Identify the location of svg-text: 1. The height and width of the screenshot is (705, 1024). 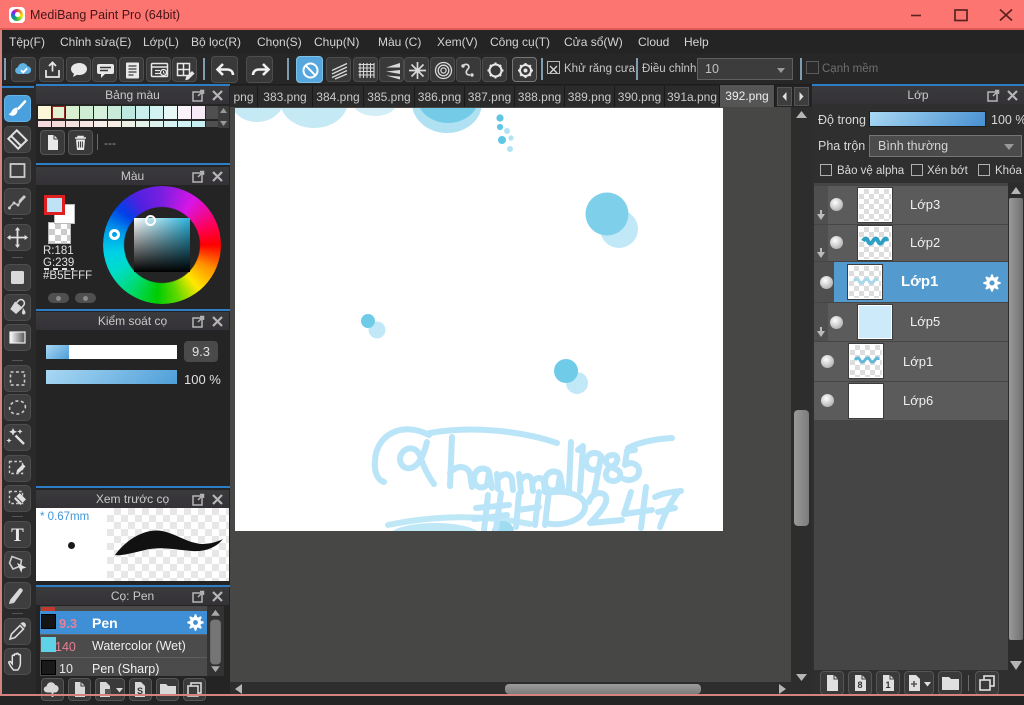
(887, 685).